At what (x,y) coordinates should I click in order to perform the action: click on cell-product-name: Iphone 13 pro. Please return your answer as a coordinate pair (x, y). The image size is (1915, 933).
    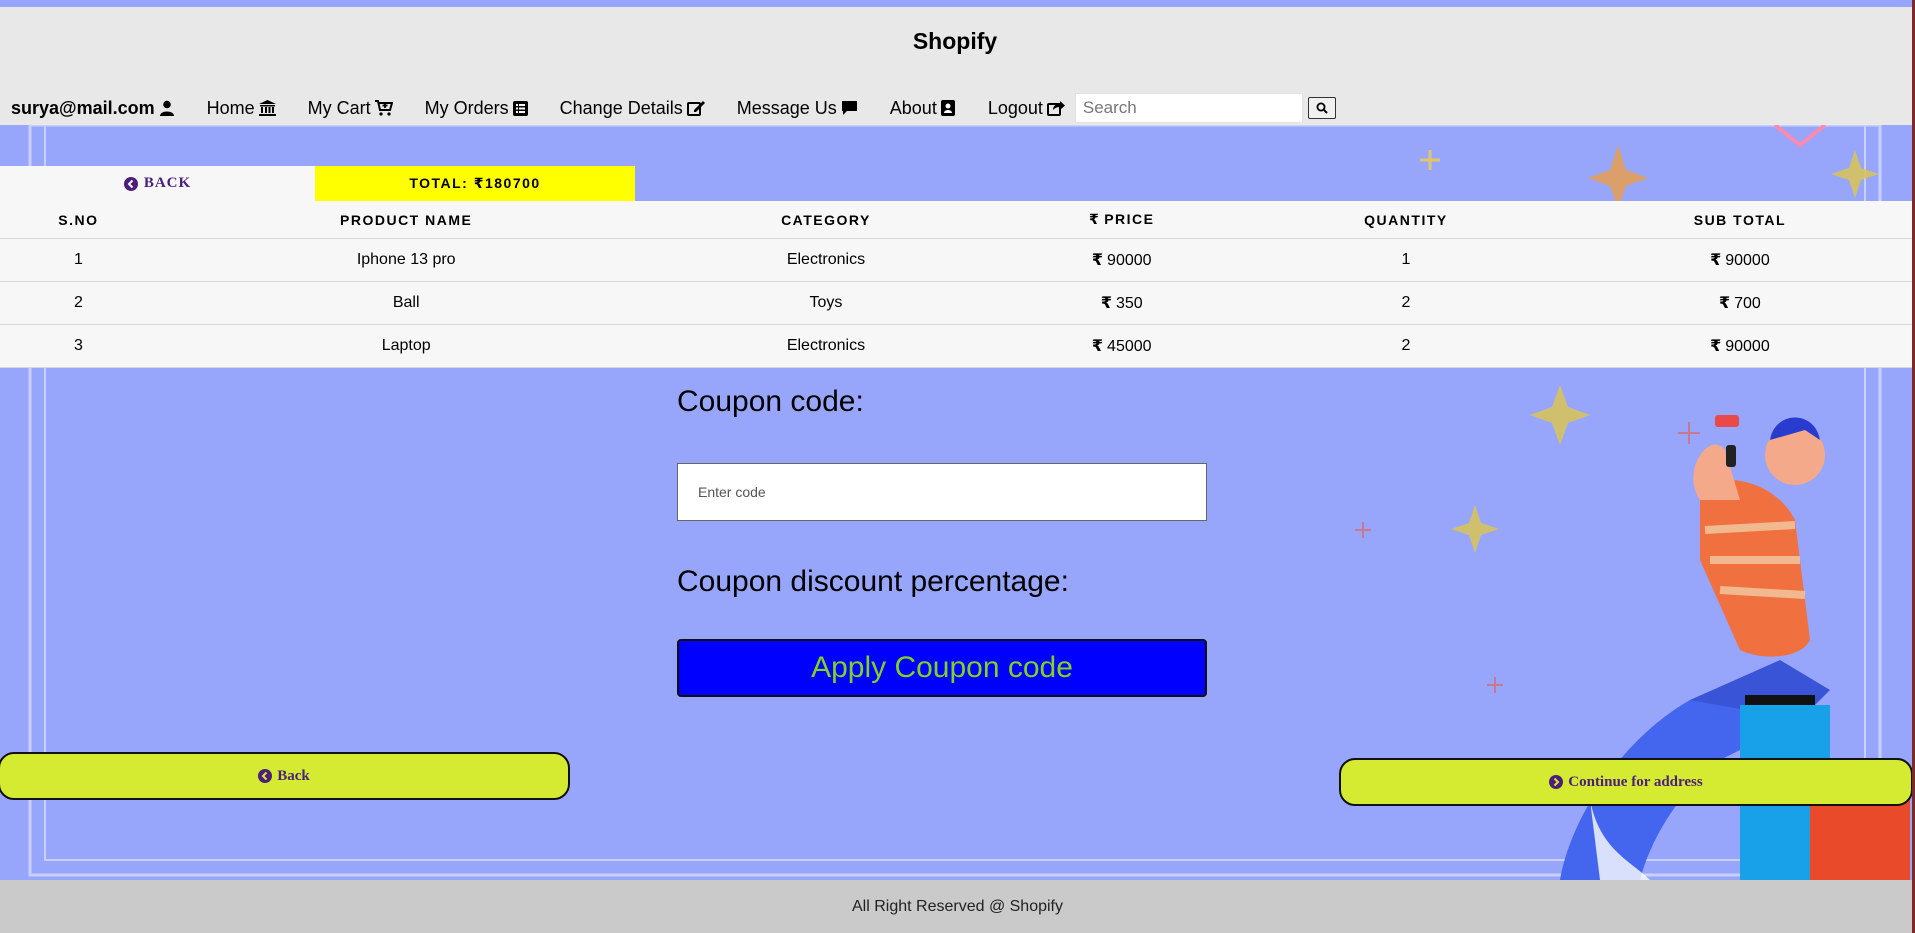
    Looking at the image, I should click on (406, 260).